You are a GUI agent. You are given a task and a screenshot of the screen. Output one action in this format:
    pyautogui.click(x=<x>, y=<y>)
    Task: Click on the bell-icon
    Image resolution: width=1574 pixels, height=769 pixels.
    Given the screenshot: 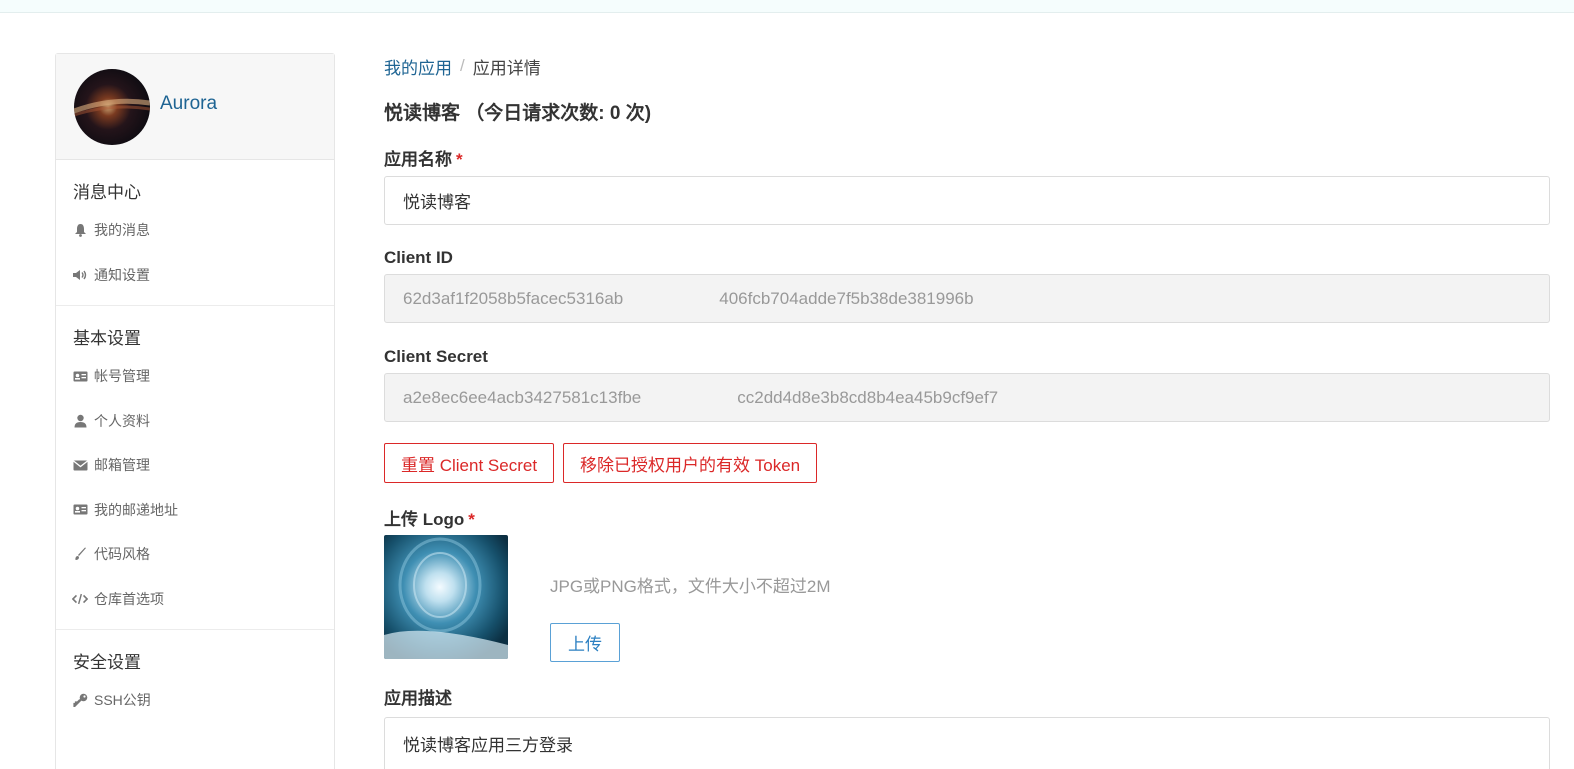 What is the action you would take?
    pyautogui.click(x=80, y=230)
    